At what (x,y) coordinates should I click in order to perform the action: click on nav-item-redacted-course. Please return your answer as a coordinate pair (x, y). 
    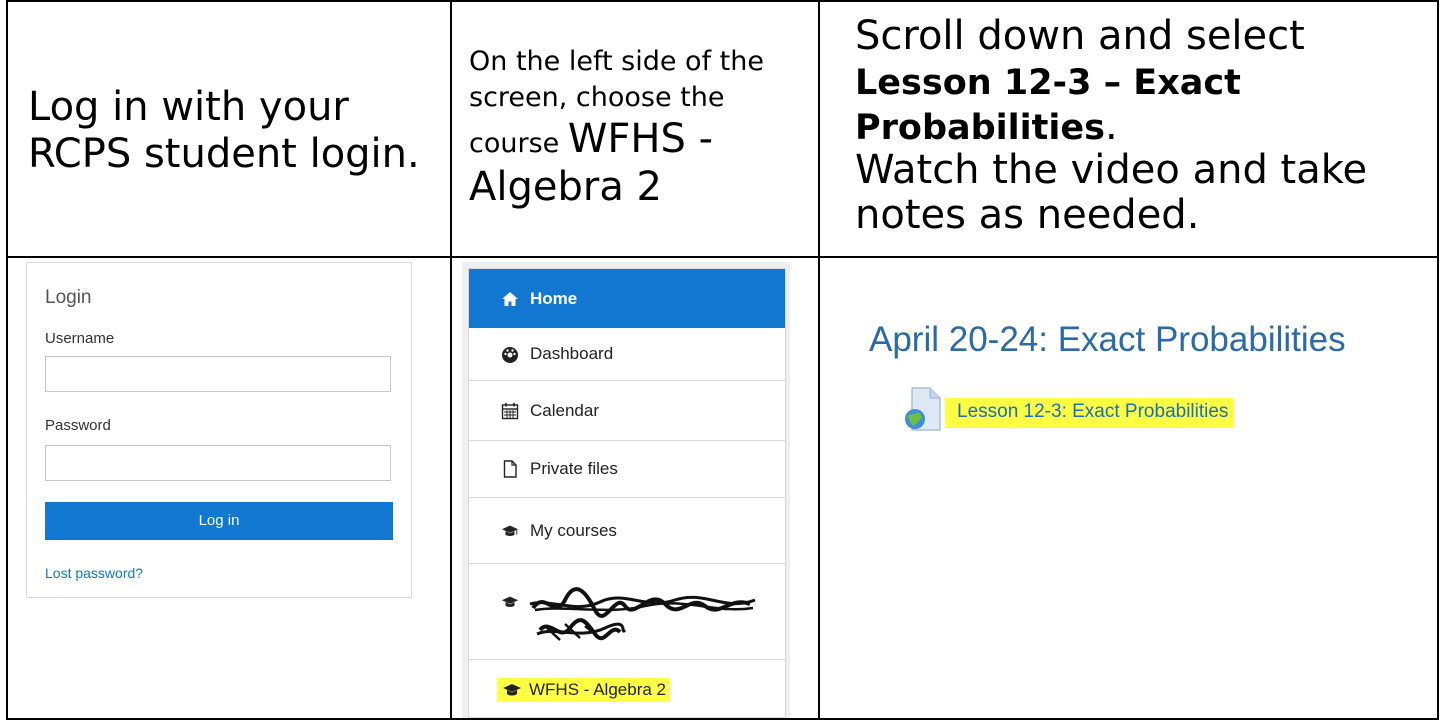
    Looking at the image, I should click on (627, 612).